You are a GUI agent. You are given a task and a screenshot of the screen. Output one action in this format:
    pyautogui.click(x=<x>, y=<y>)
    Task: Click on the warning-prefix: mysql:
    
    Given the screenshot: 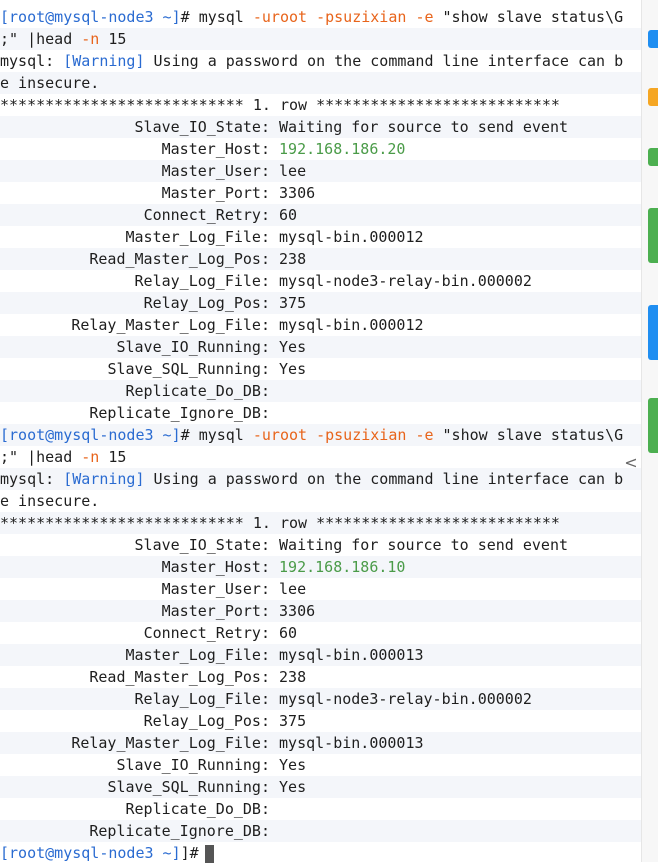 What is the action you would take?
    pyautogui.click(x=32, y=61)
    